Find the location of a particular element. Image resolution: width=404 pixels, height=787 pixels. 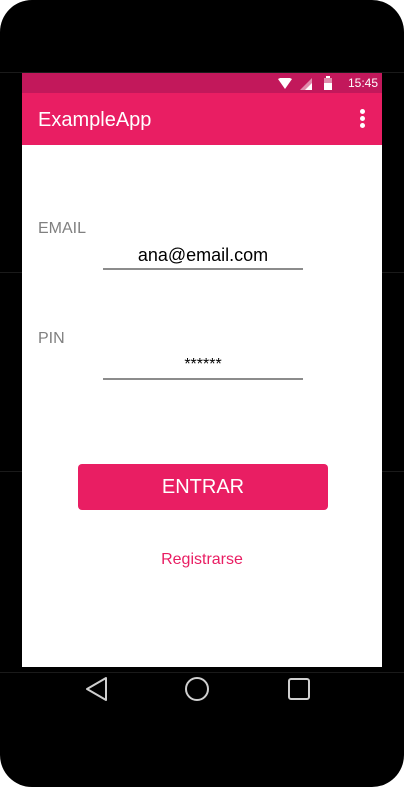

app-title: ExampleApp is located at coordinates (95, 120).